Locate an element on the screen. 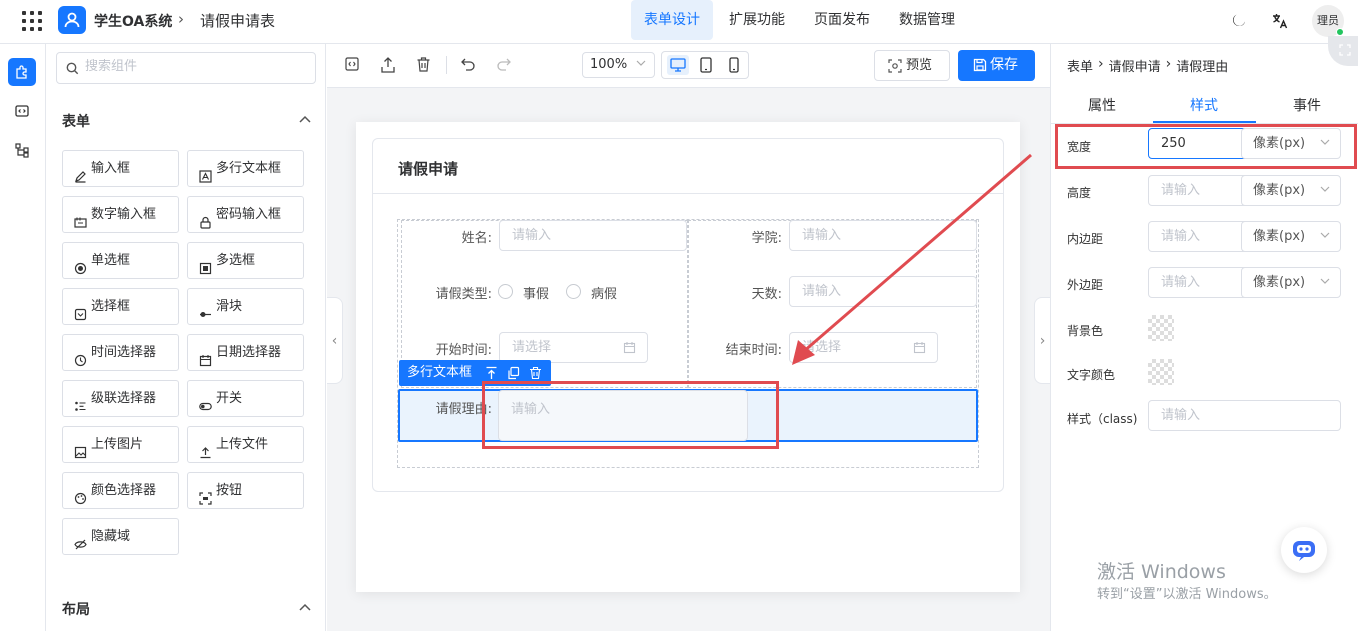 The image size is (1358, 631). annotation-arrow is located at coordinates (912, 259).